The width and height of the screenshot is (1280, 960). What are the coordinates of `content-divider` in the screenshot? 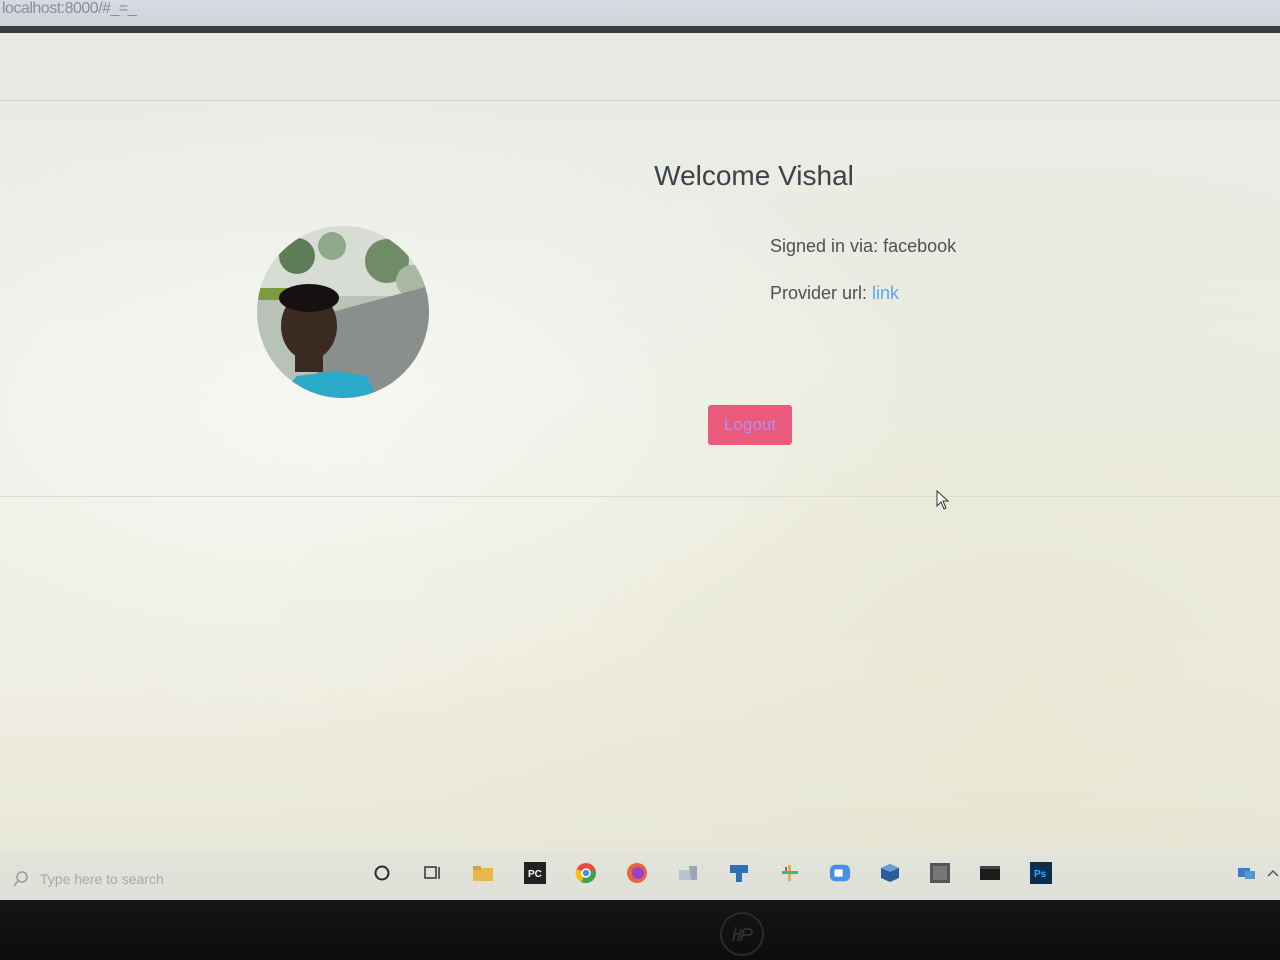 It's located at (640, 496).